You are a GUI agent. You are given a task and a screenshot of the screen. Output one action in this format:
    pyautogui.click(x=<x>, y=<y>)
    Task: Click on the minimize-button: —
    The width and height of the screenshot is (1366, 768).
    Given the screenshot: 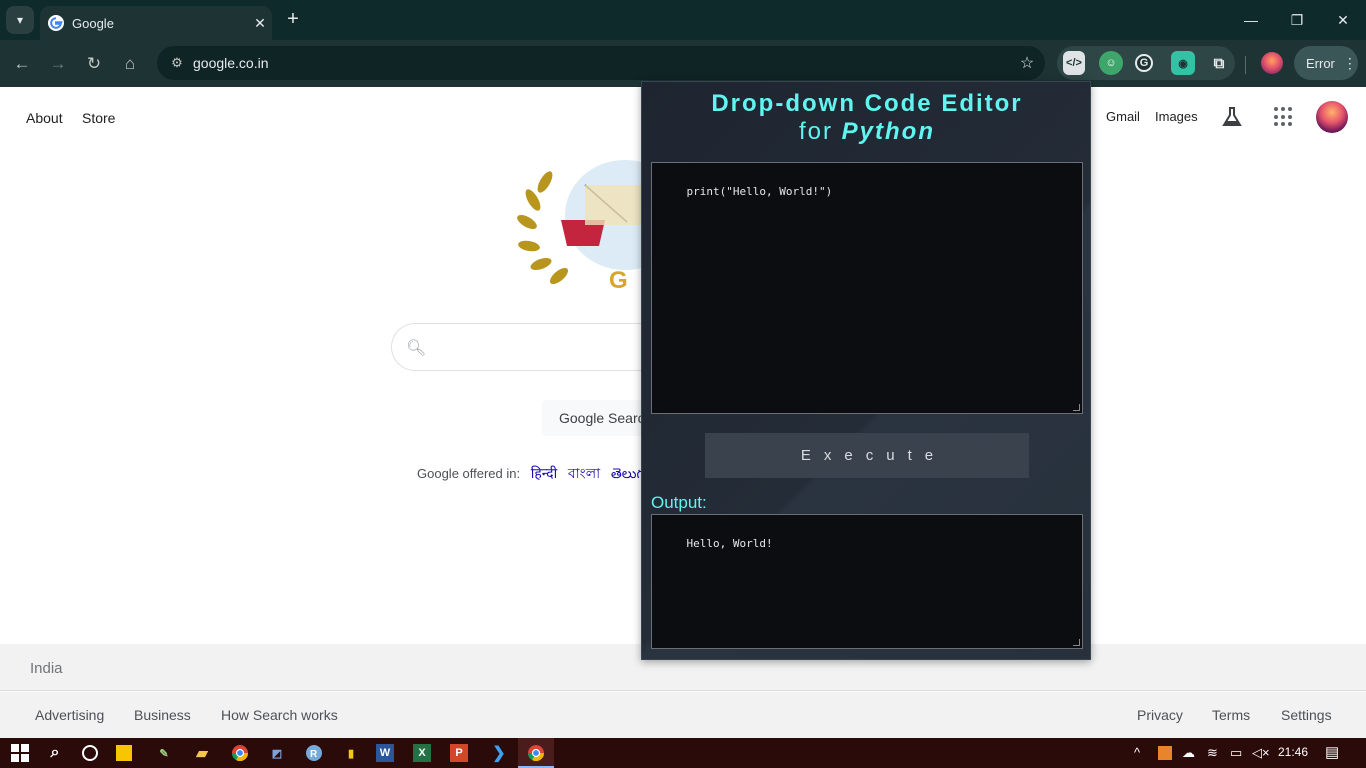 What is the action you would take?
    pyautogui.click(x=1251, y=20)
    